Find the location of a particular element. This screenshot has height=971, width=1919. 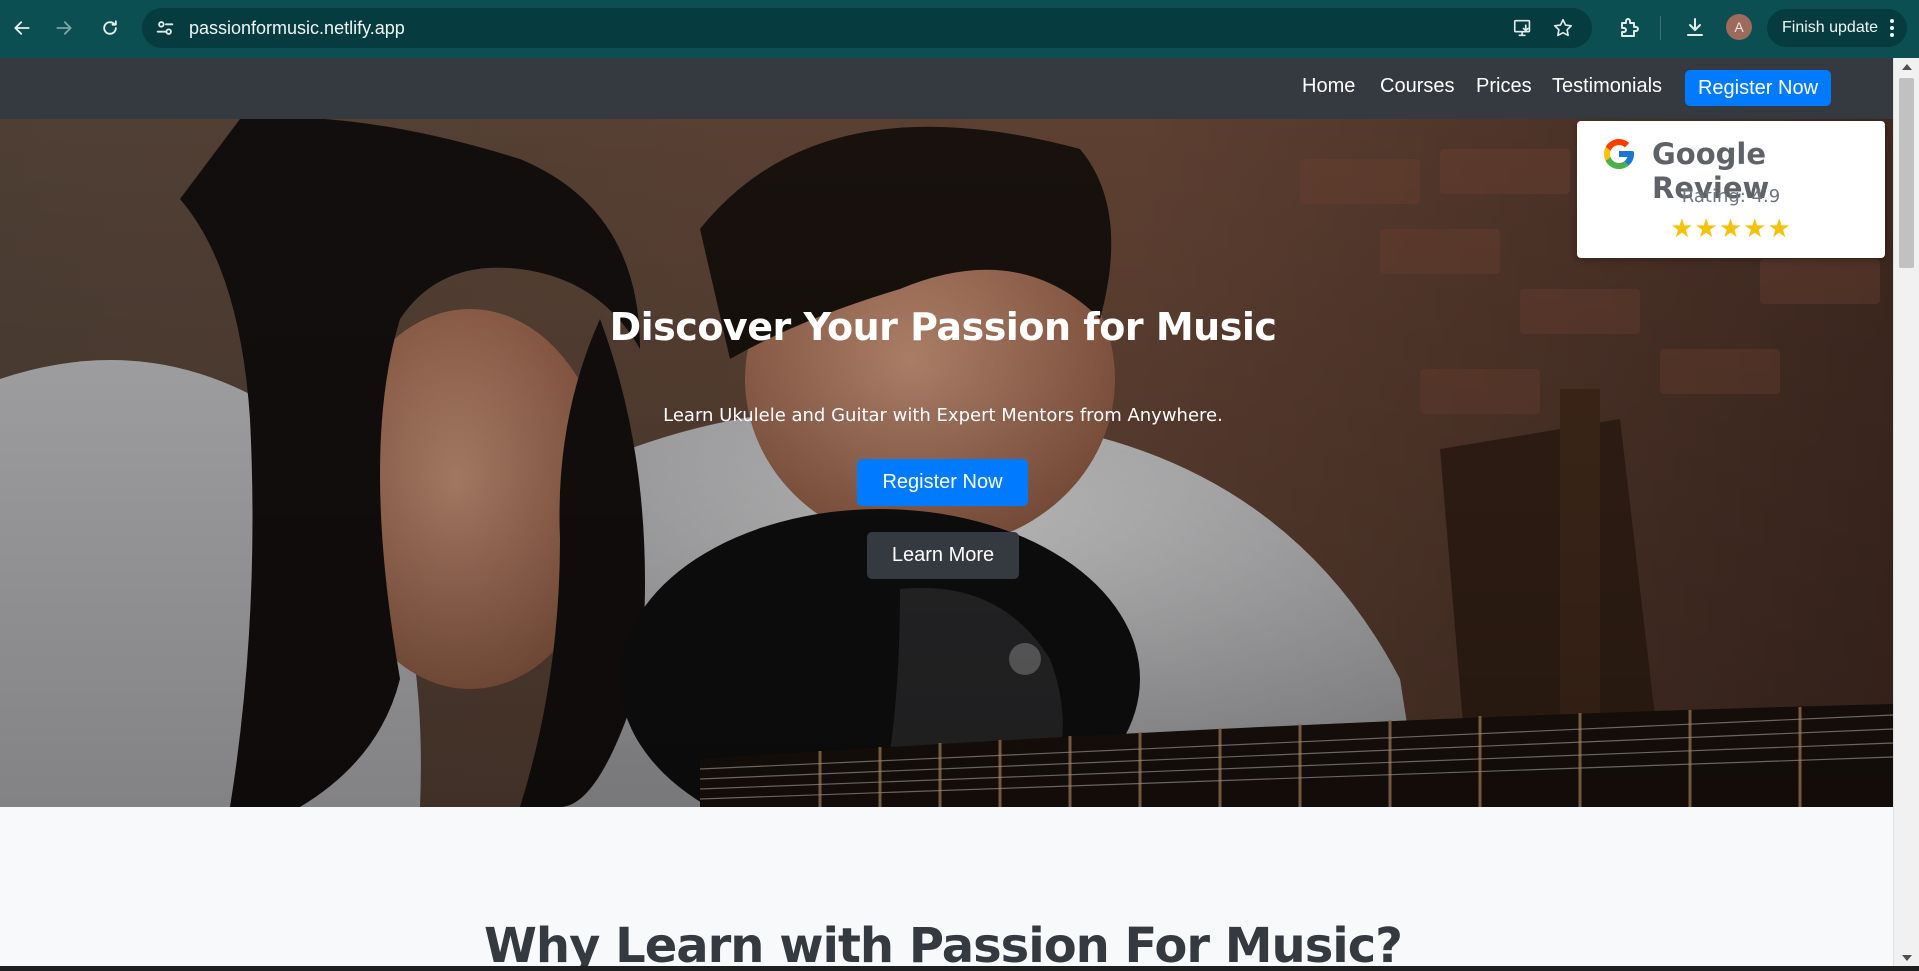

extensions-puzzle-icon is located at coordinates (1629, 28).